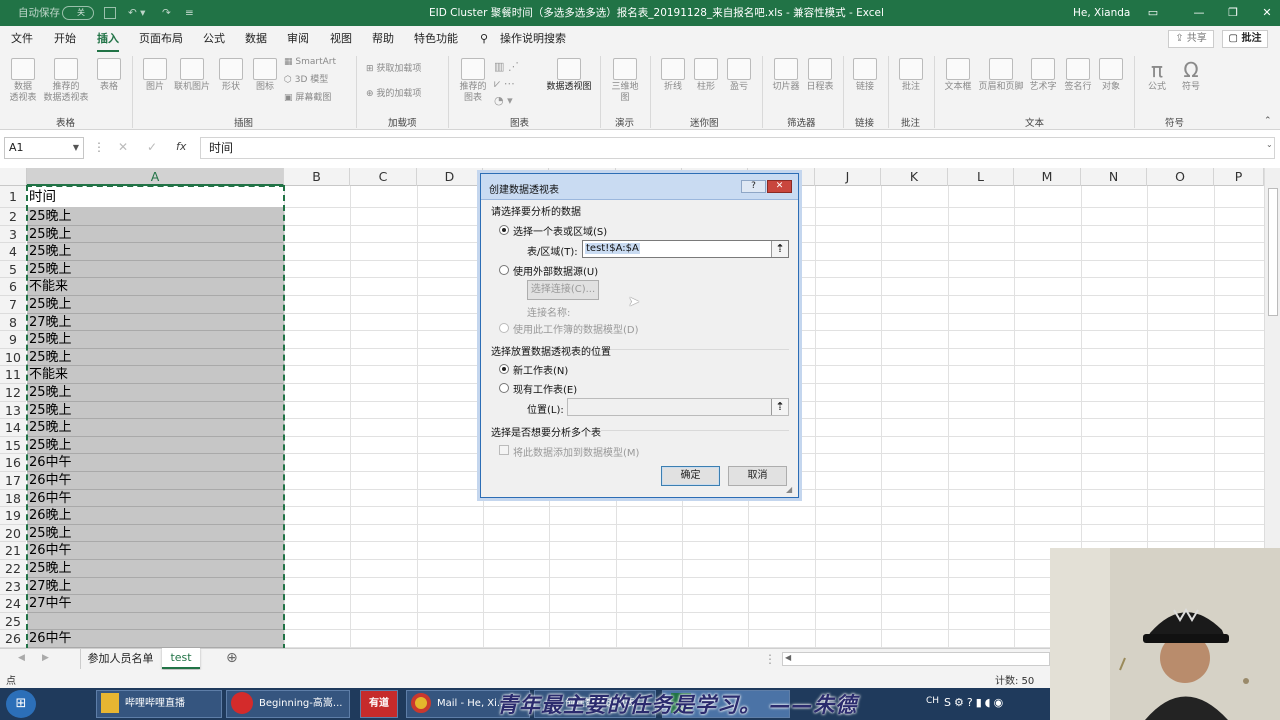 The height and width of the screenshot is (720, 1280). I want to click on column-header-d: D, so click(450, 177).